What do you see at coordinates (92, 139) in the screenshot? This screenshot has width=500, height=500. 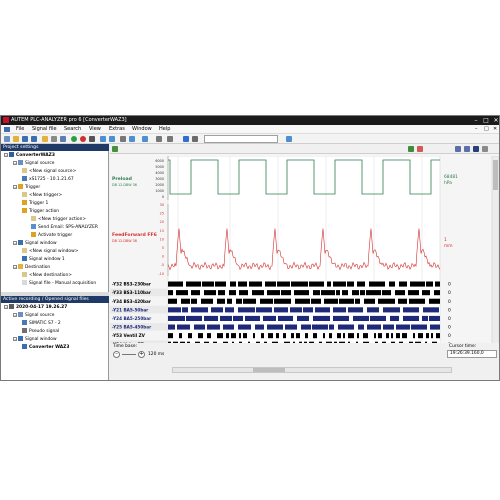 I see `pause-icon` at bounding box center [92, 139].